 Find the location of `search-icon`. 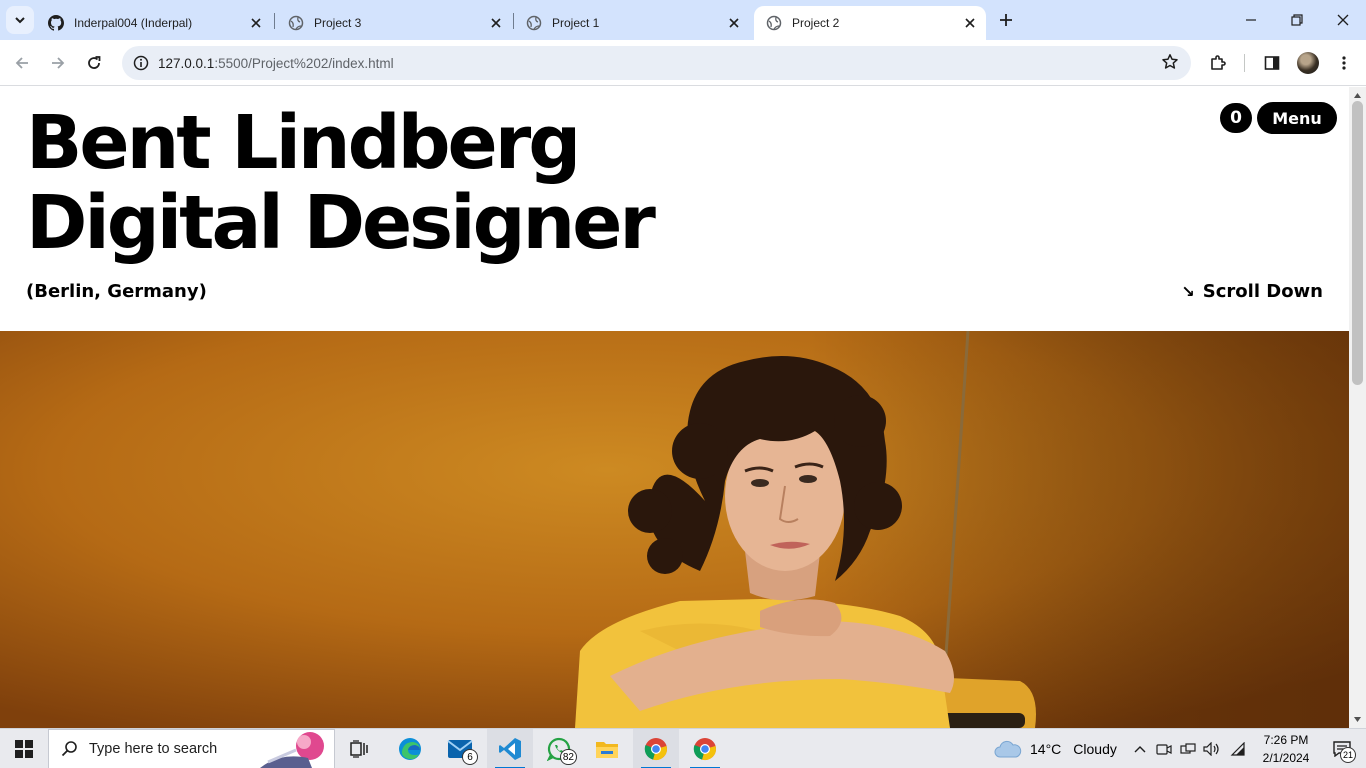

search-icon is located at coordinates (69, 749).